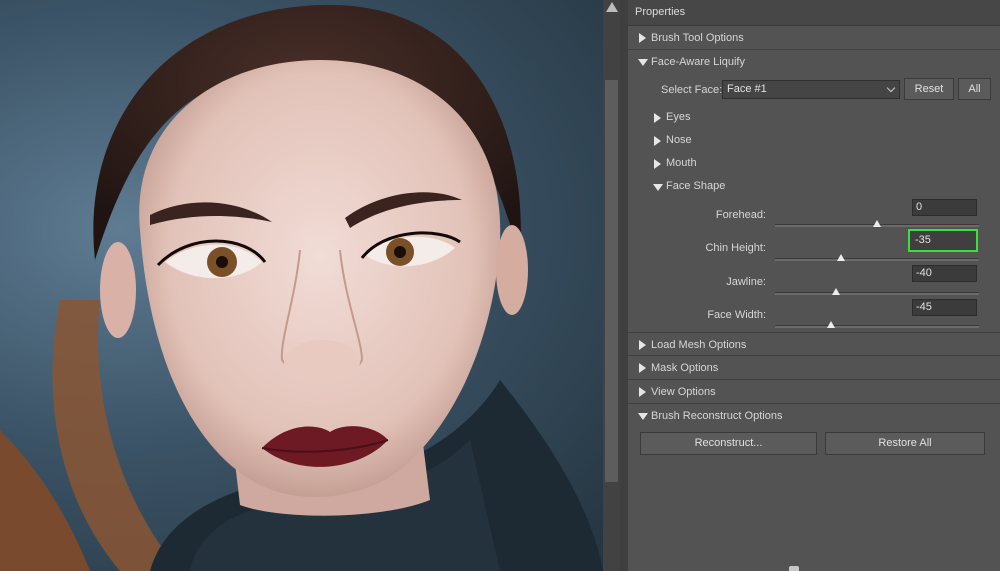  Describe the element at coordinates (746, 282) in the screenshot. I see `slider-label: Jawline:` at that location.